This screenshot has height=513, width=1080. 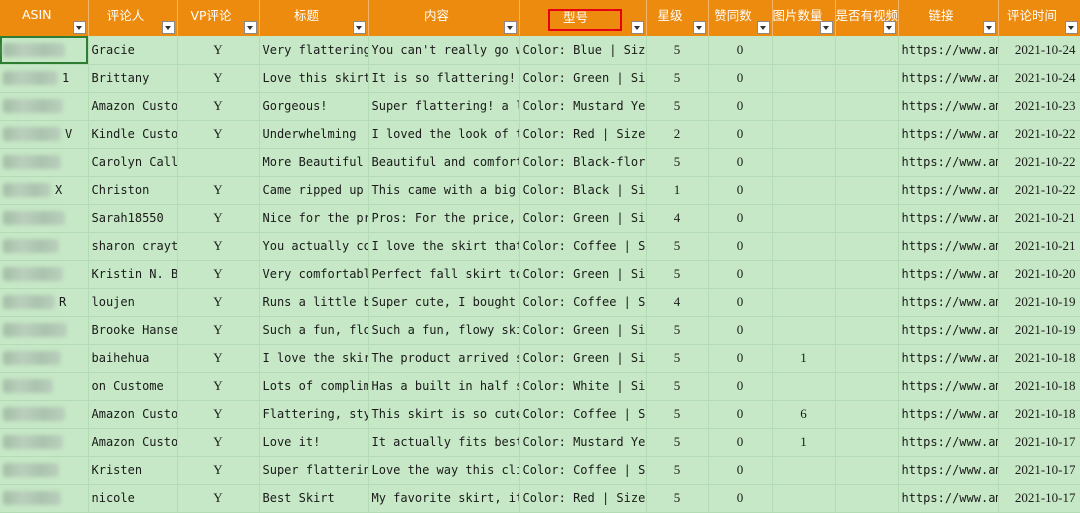 What do you see at coordinates (133, 190) in the screenshot?
I see `reviewer-cell: Christon` at bounding box center [133, 190].